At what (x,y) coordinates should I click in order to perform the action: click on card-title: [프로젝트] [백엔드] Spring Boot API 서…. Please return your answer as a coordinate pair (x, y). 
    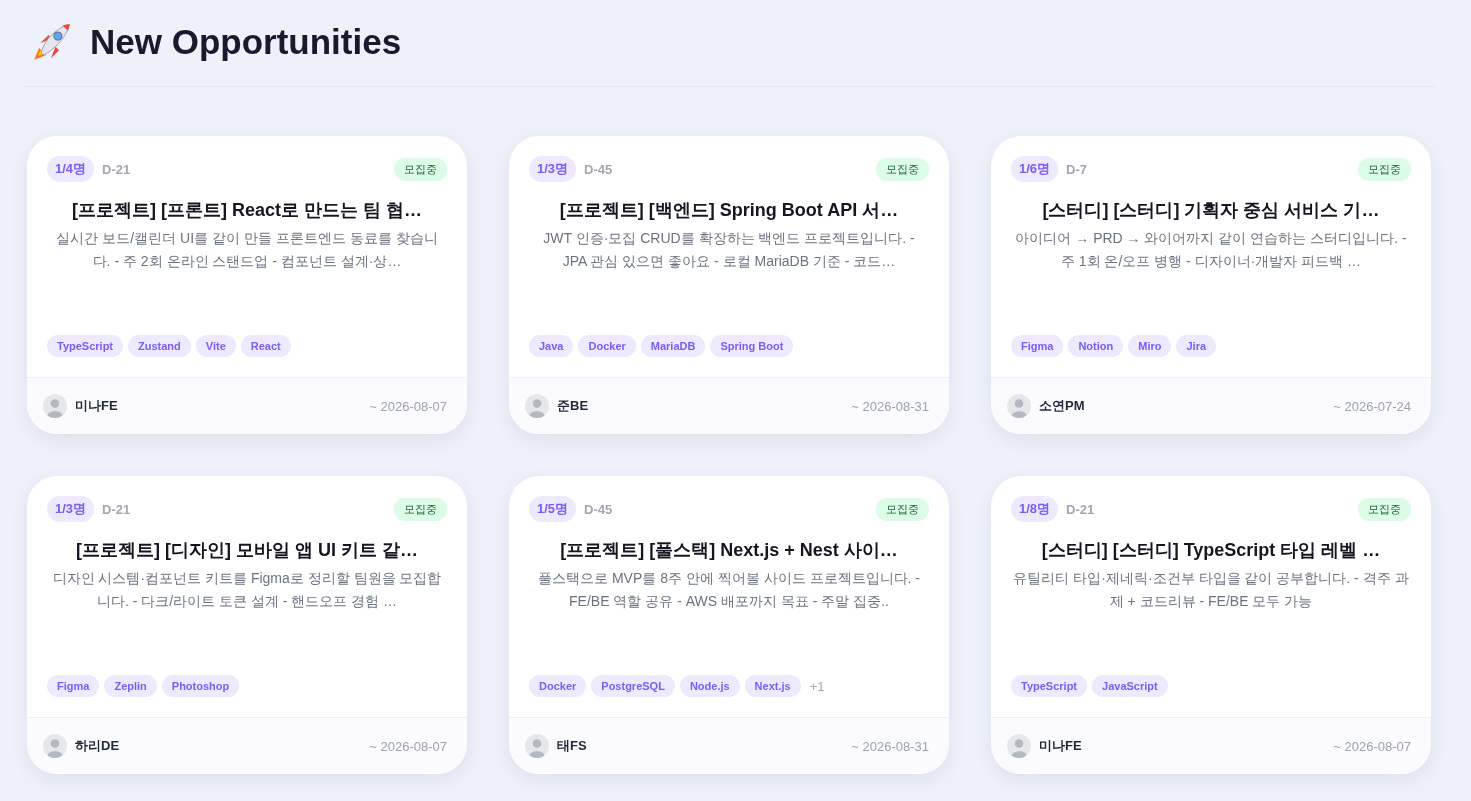
    Looking at the image, I should click on (729, 210).